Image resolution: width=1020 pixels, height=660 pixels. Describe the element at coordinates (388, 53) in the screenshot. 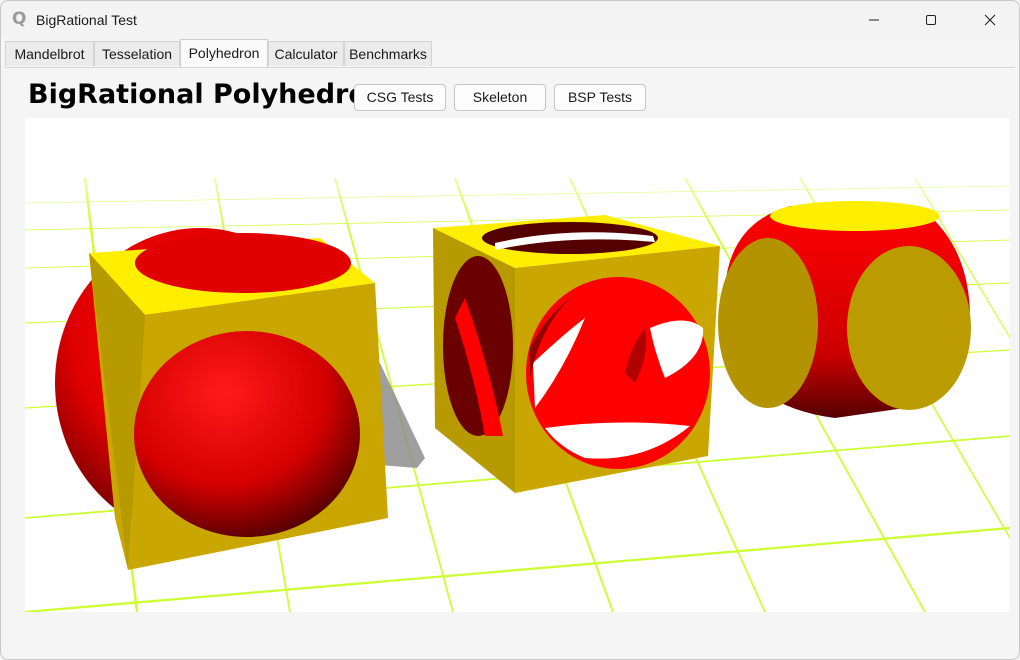

I see `tab-benchmarks: Benchmarks` at that location.